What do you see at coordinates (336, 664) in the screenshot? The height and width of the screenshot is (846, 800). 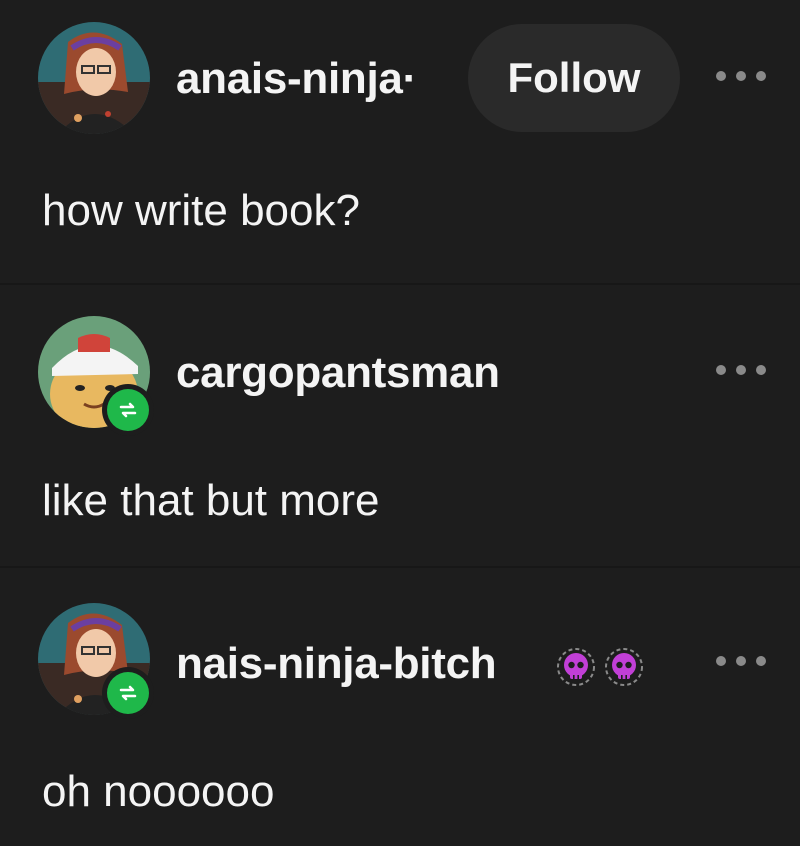 I see `post-username: nais-ninja-bitch` at bounding box center [336, 664].